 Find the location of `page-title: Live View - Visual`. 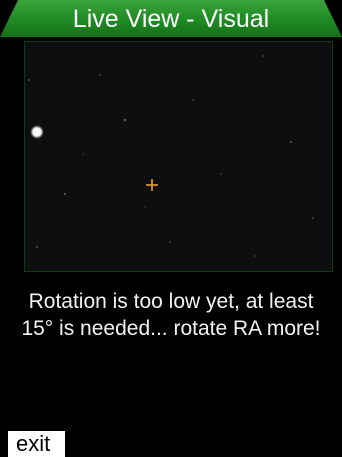

page-title: Live View - Visual is located at coordinates (171, 19).